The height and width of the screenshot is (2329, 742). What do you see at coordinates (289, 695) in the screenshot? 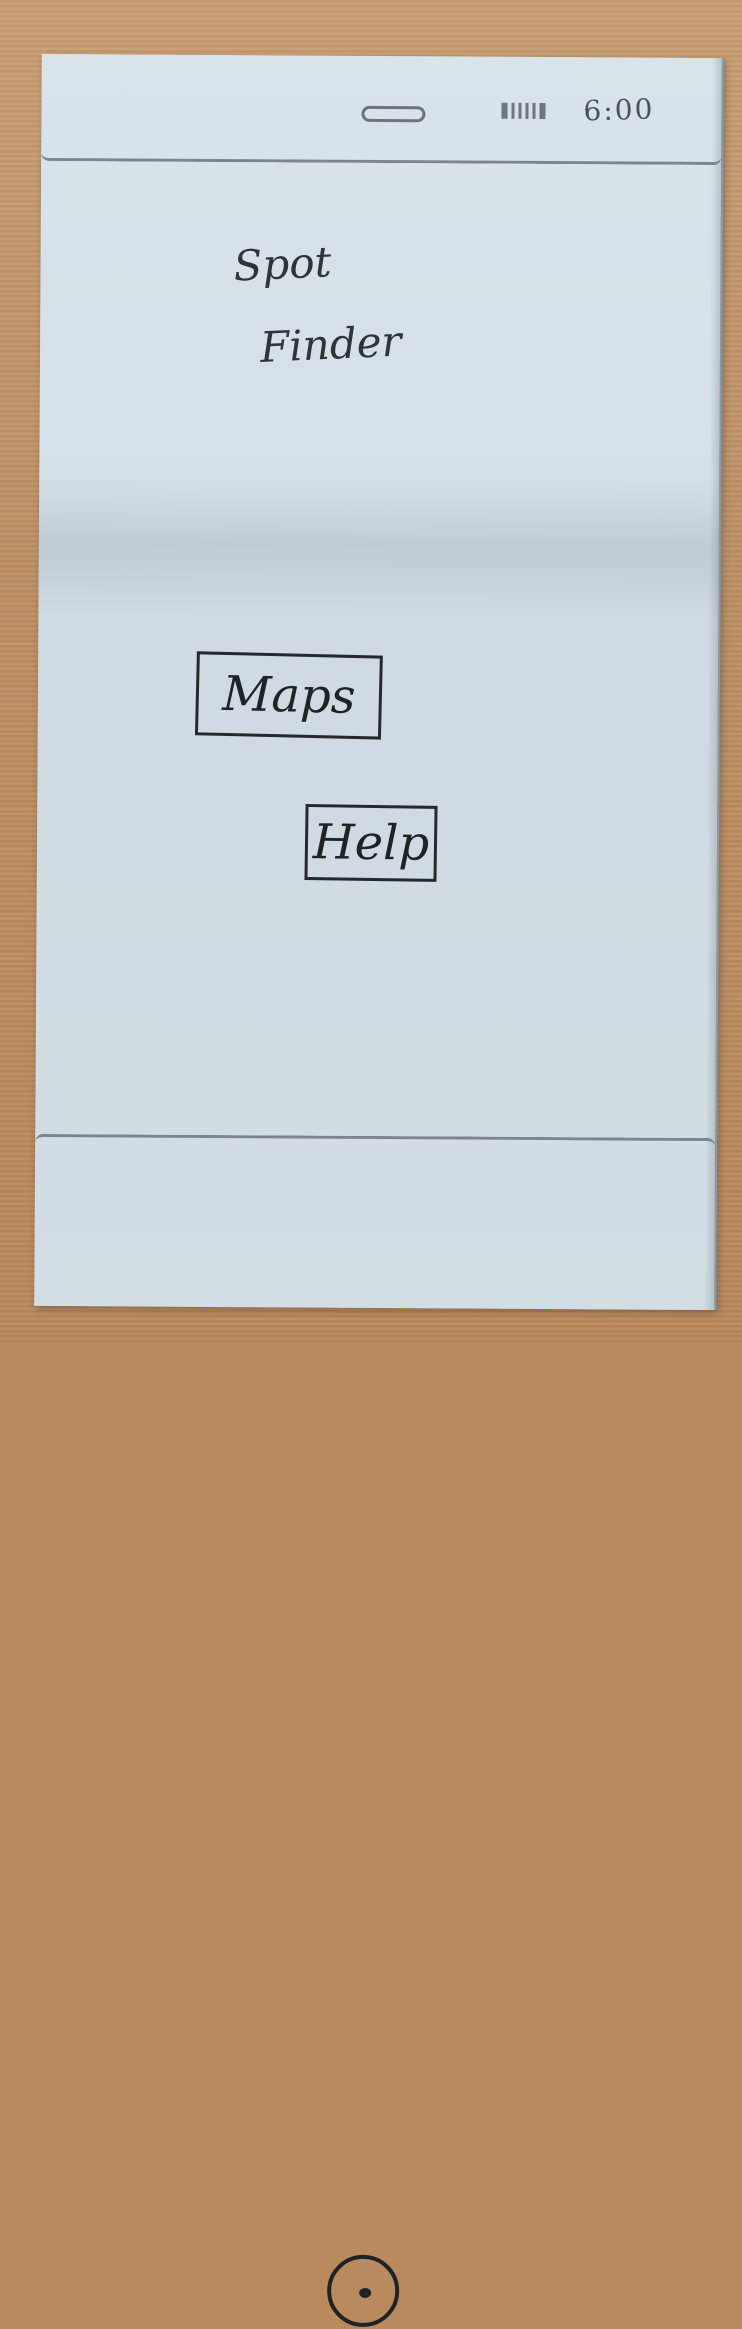
I see `maps-button: Maps` at bounding box center [289, 695].